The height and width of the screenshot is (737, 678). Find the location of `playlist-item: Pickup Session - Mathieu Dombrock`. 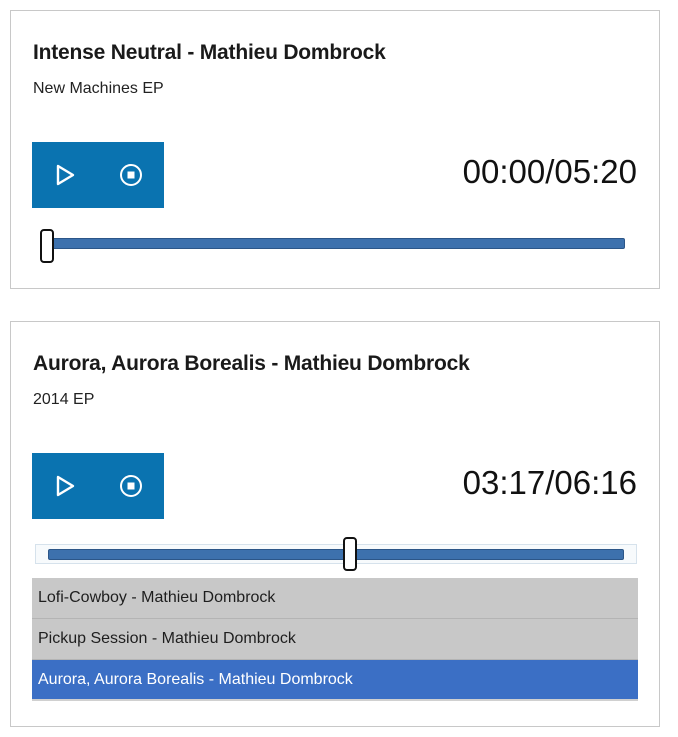

playlist-item: Pickup Session - Mathieu Dombrock is located at coordinates (335, 639).